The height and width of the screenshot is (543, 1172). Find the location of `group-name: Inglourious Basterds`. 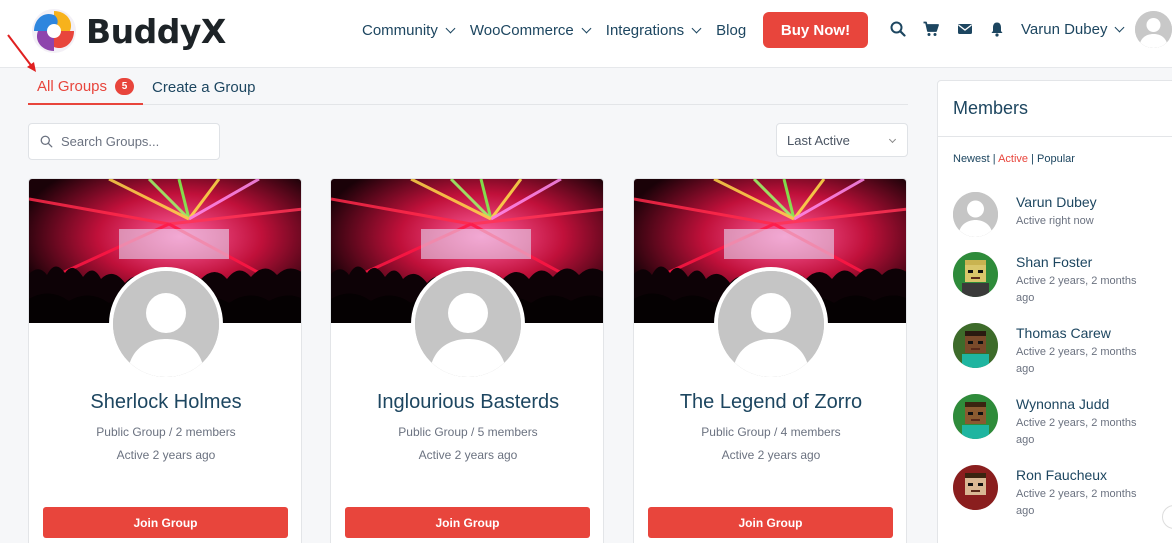

group-name: Inglourious Basterds is located at coordinates (467, 402).